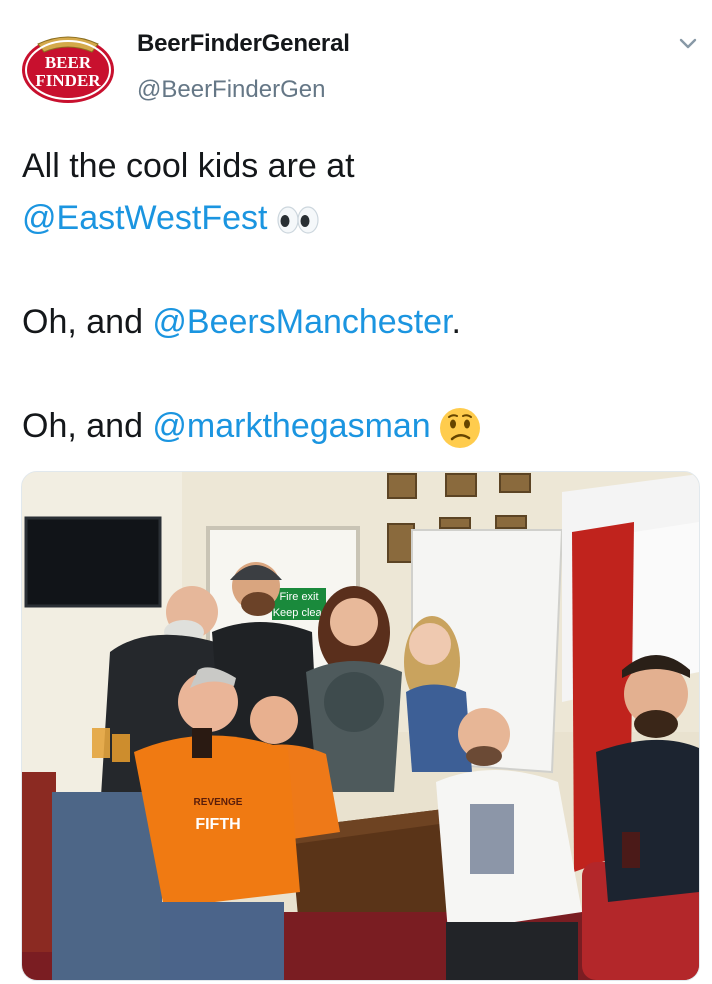 The width and height of the screenshot is (712, 984). I want to click on tweet-line-2: @EastWestFest, so click(357, 218).